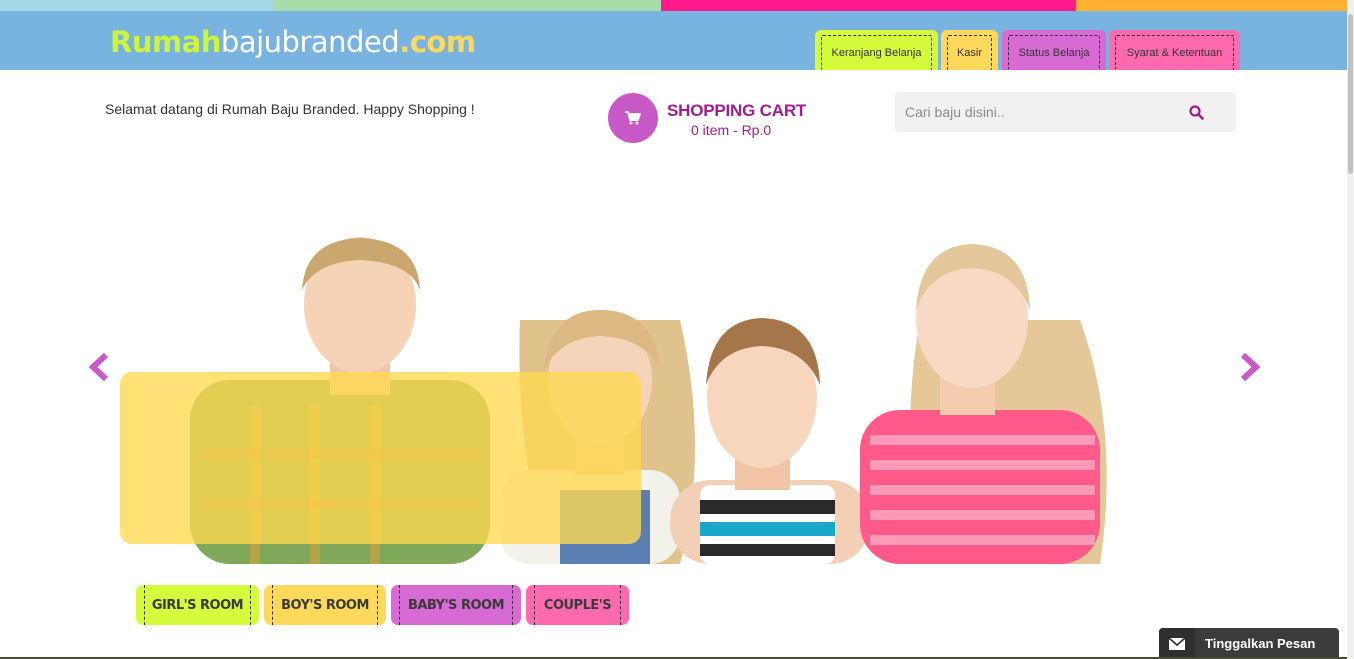  What do you see at coordinates (1350, 329) in the screenshot?
I see `page-scrollbar` at bounding box center [1350, 329].